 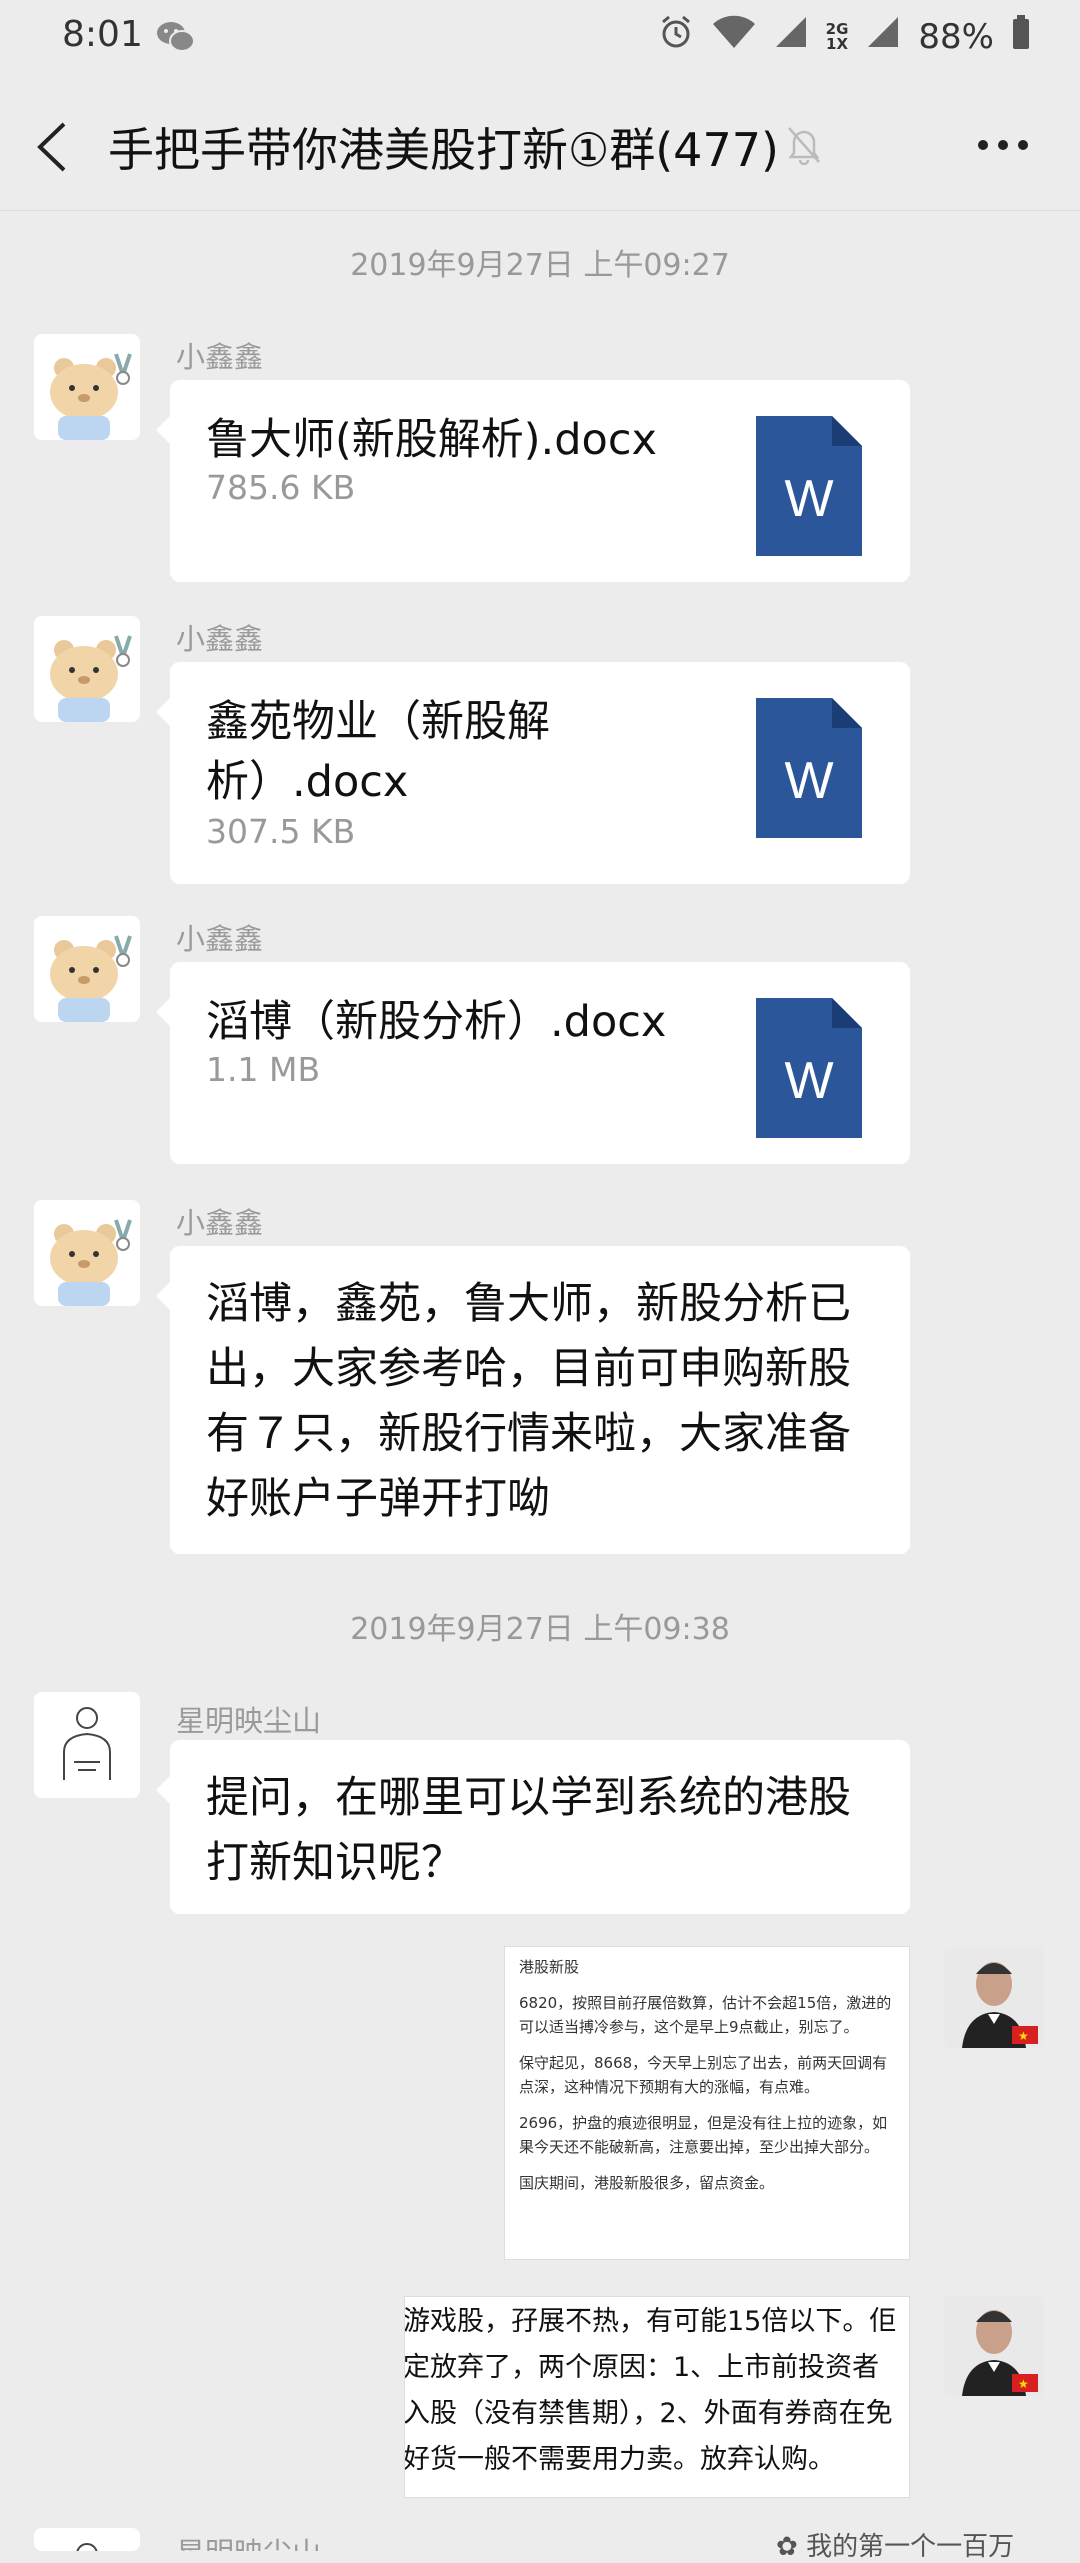 What do you see at coordinates (436, 1022) in the screenshot?
I see `file-name: 滔博（新股分析）.docx` at bounding box center [436, 1022].